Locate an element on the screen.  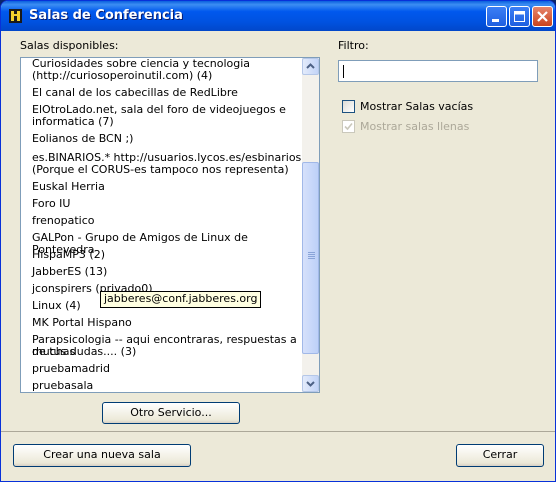
rooms-label: Salas disponibles: is located at coordinates (69, 45).